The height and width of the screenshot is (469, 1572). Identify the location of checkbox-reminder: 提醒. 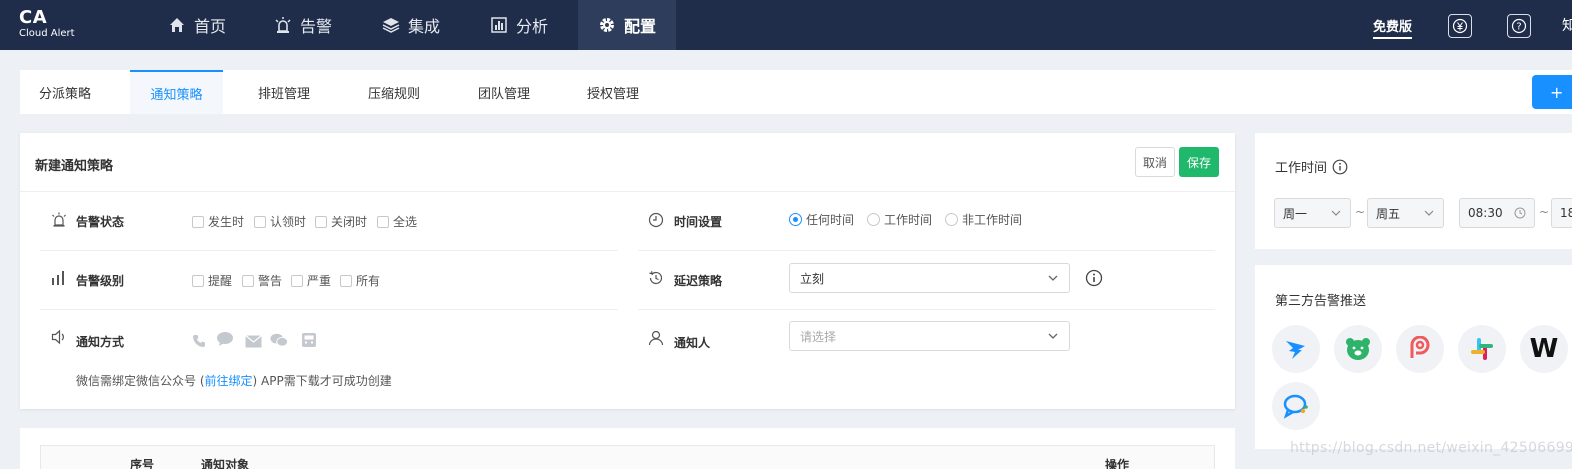
(212, 280).